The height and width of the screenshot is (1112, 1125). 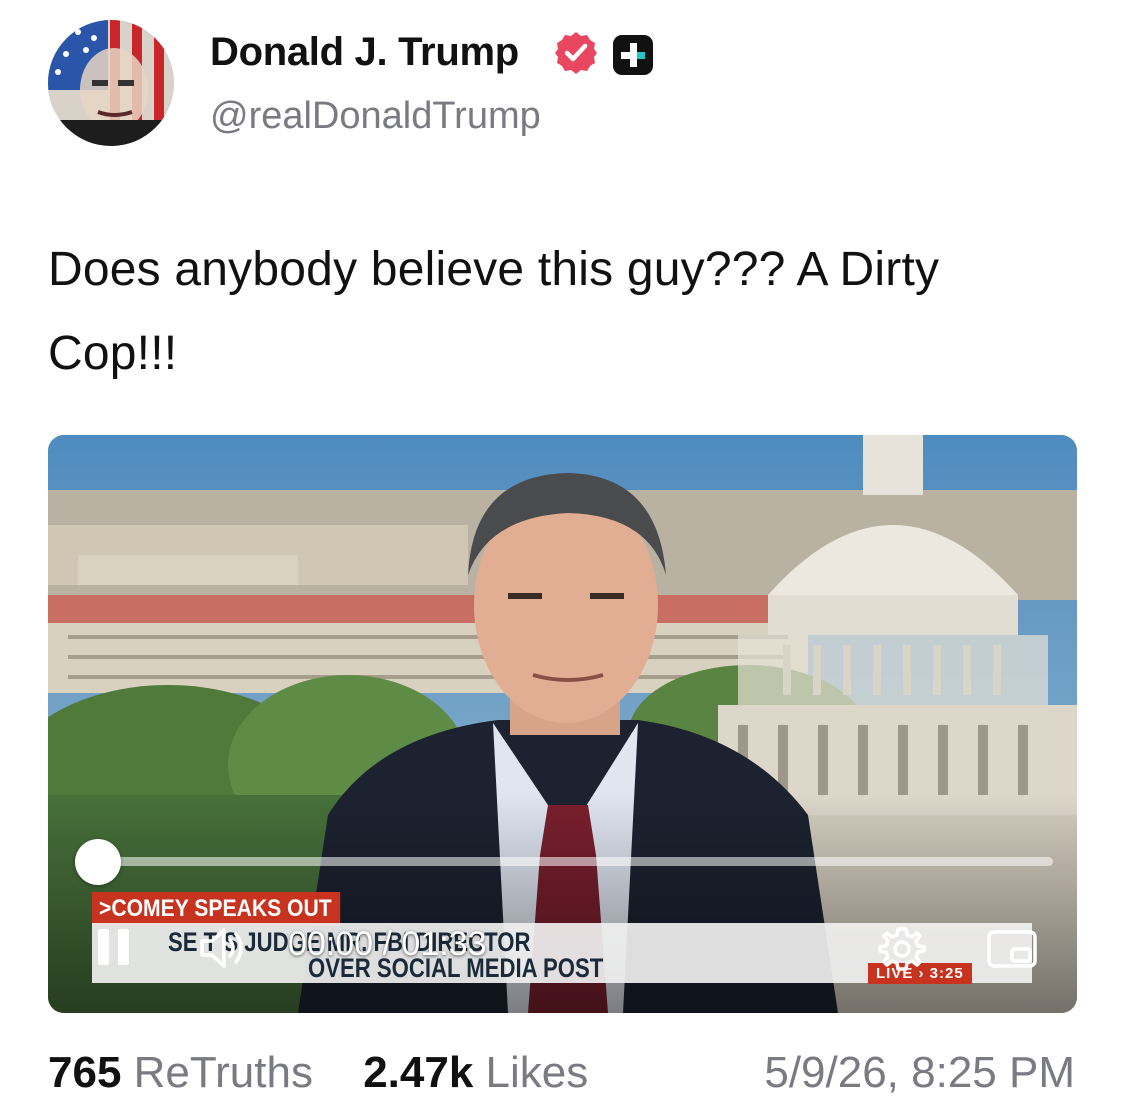 I want to click on news-lower-third-tag: >COMEY SPEAKS OUT, so click(x=216, y=909).